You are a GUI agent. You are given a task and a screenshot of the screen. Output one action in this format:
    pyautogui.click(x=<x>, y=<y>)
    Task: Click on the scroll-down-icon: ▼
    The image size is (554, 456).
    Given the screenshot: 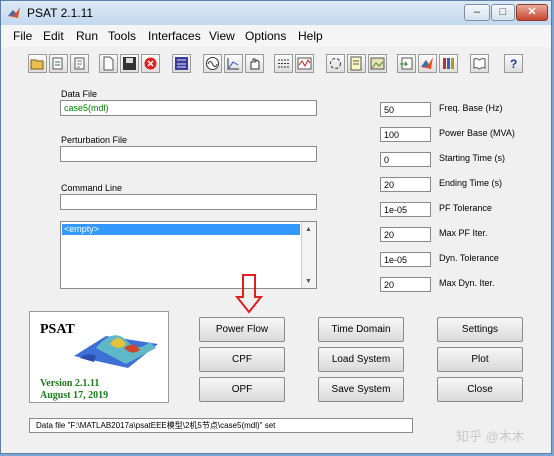 What is the action you would take?
    pyautogui.click(x=308, y=281)
    